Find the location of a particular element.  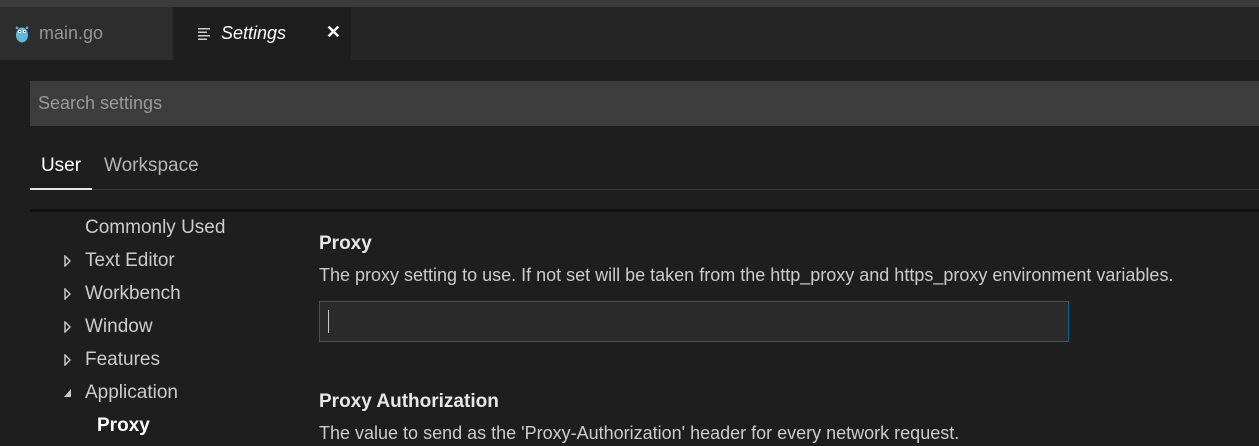

proxy-input is located at coordinates (694, 321).